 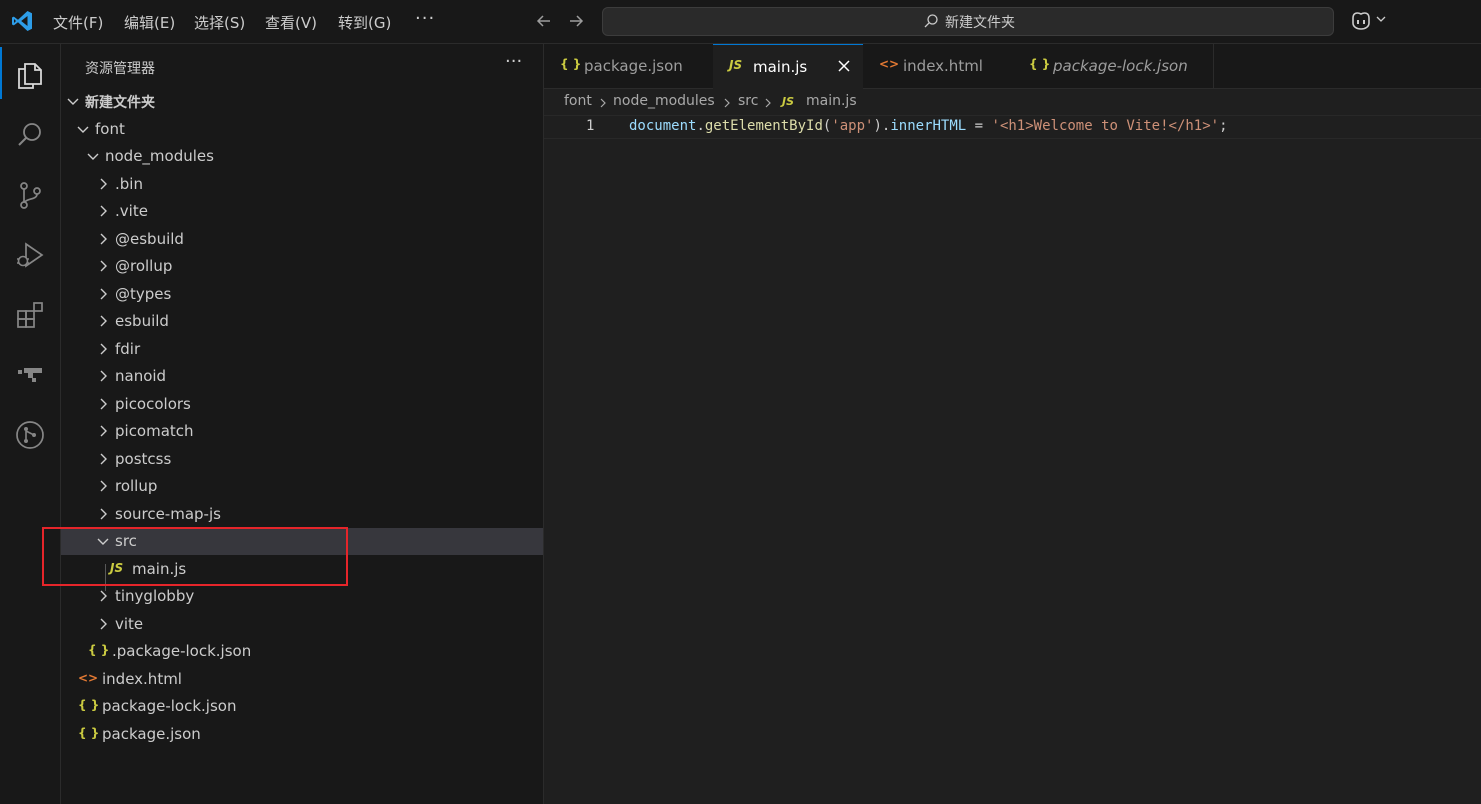 What do you see at coordinates (302, 211) in the screenshot?
I see `tree-item: .vite` at bounding box center [302, 211].